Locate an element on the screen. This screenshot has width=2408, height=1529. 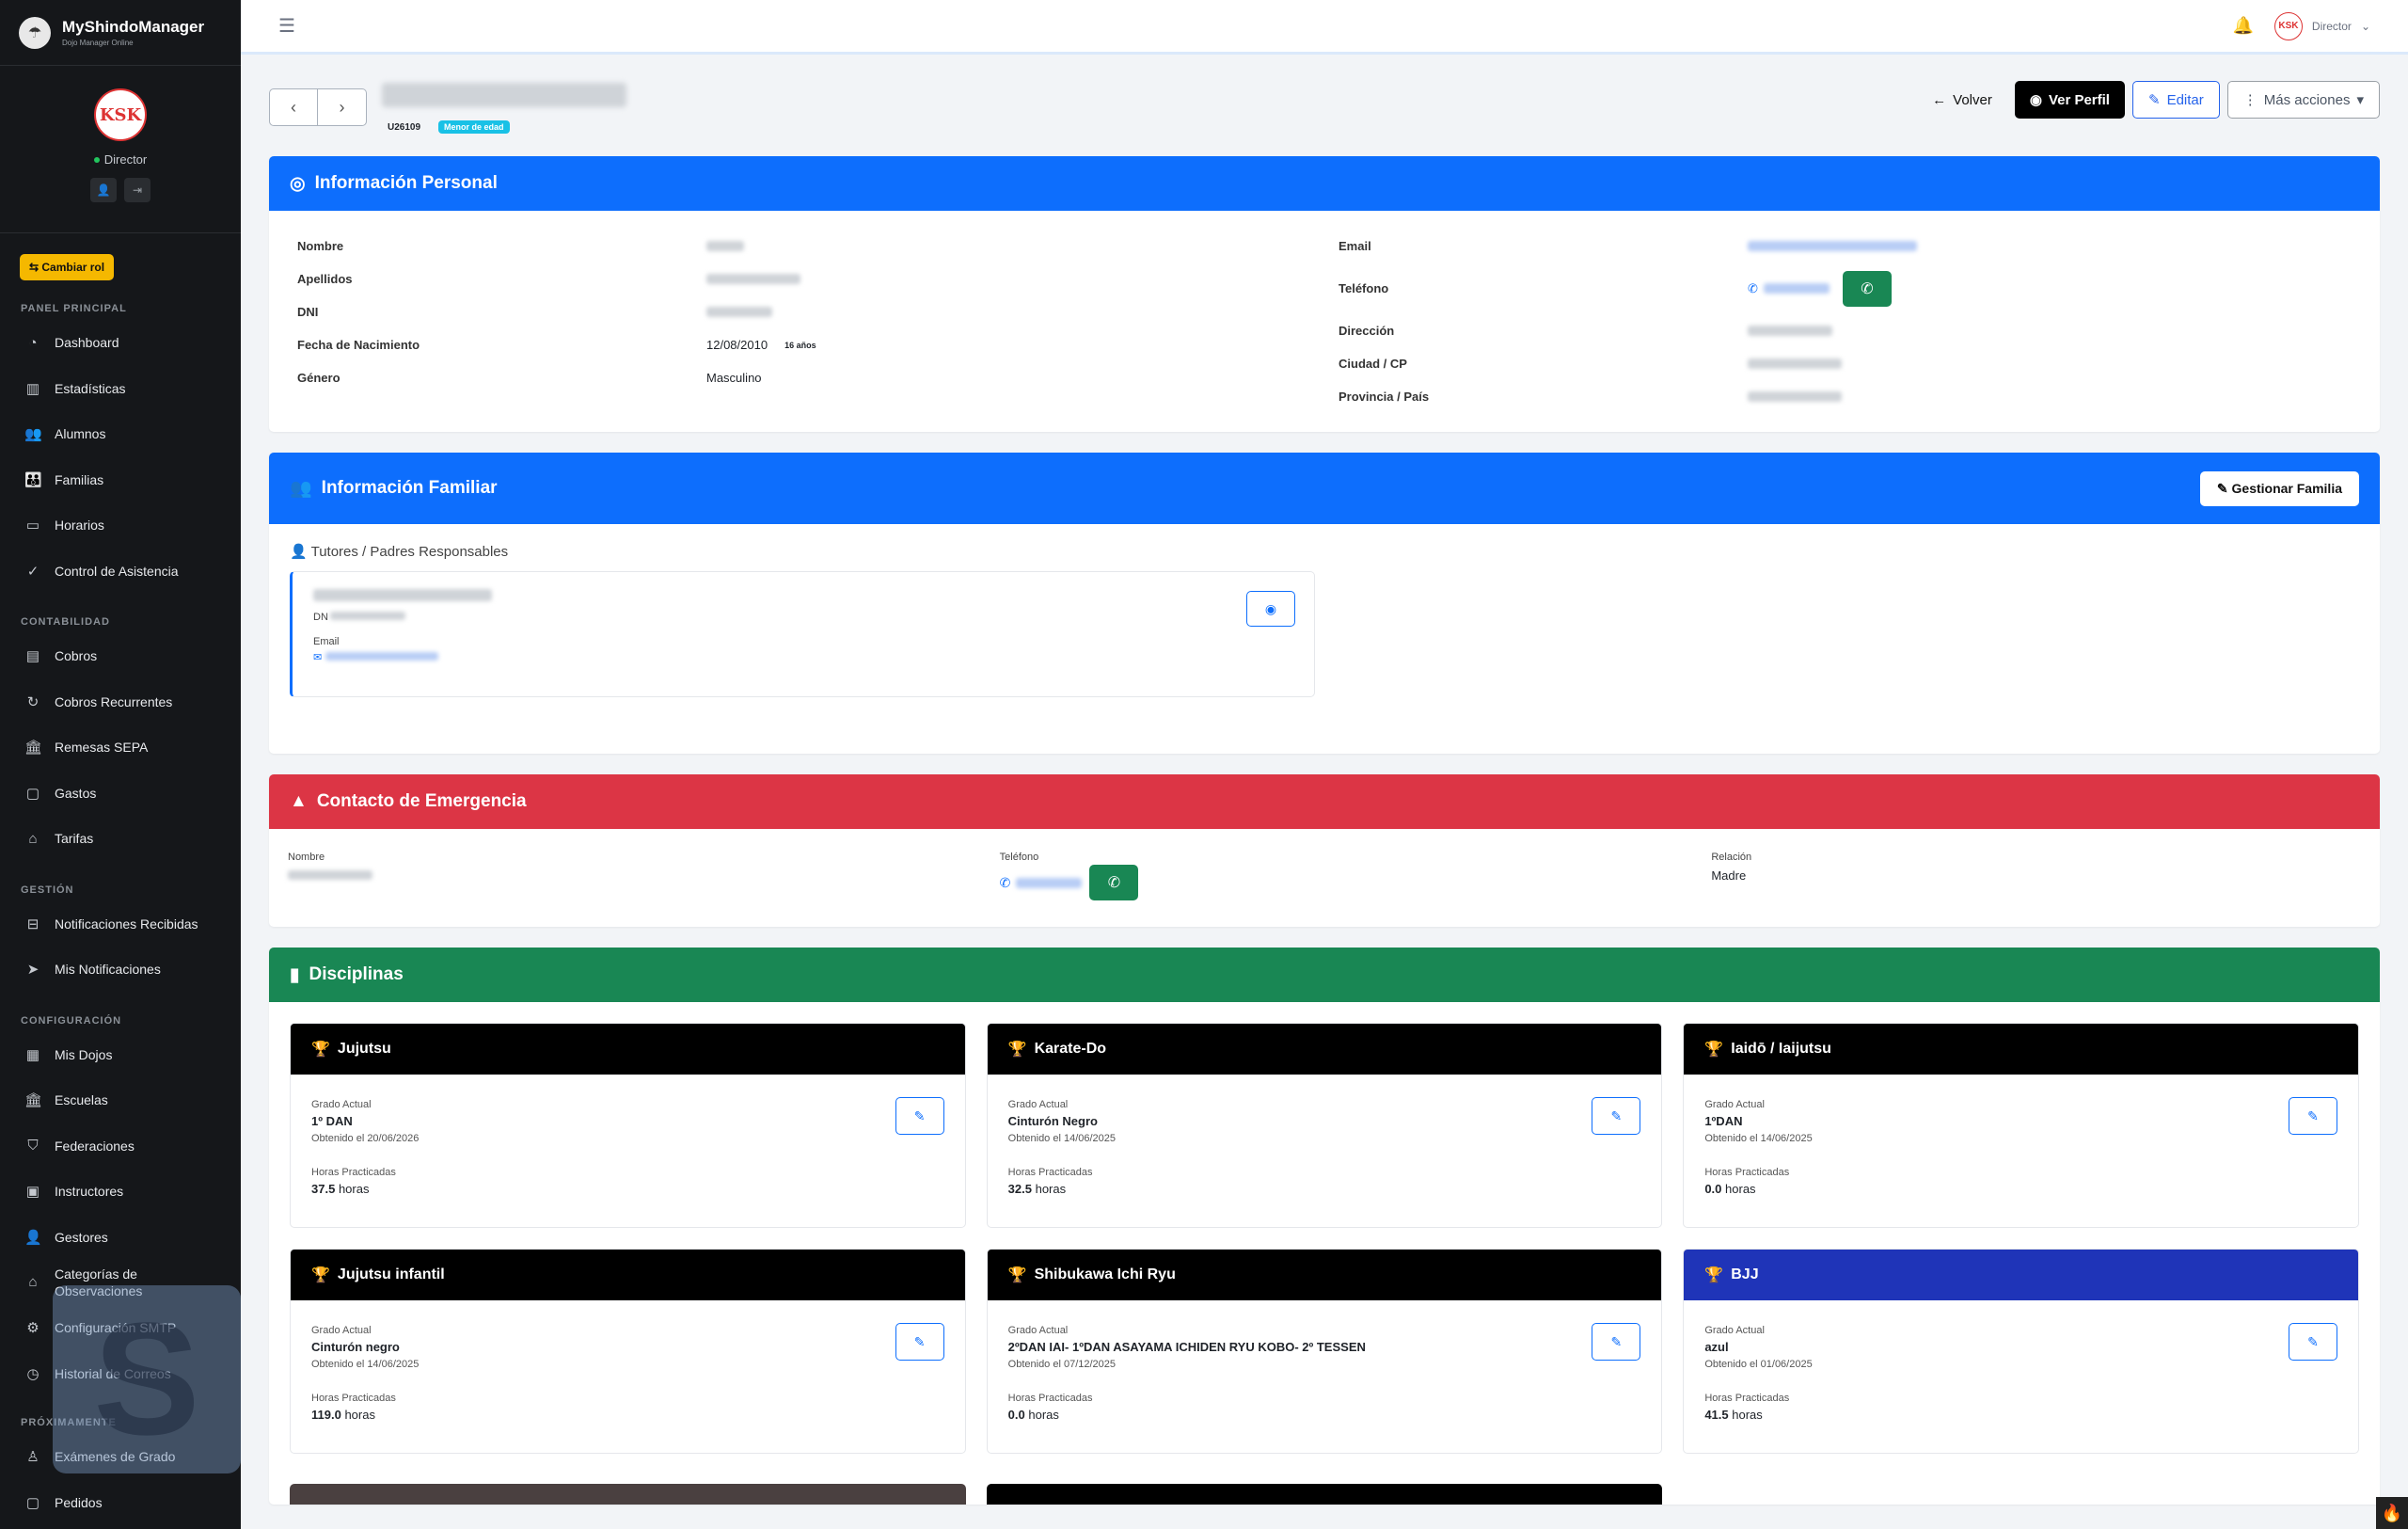
menu-toggle-icon: ☰ is located at coordinates (287, 26).